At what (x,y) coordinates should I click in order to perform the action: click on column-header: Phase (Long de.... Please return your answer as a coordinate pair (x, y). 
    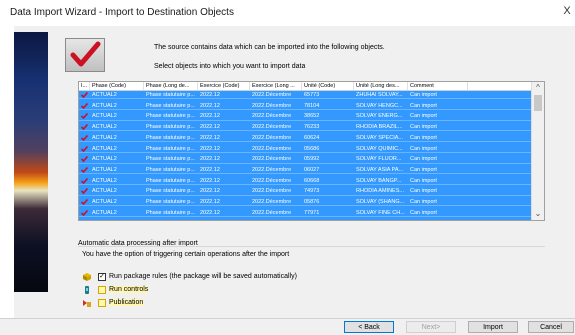
    Looking at the image, I should click on (171, 86).